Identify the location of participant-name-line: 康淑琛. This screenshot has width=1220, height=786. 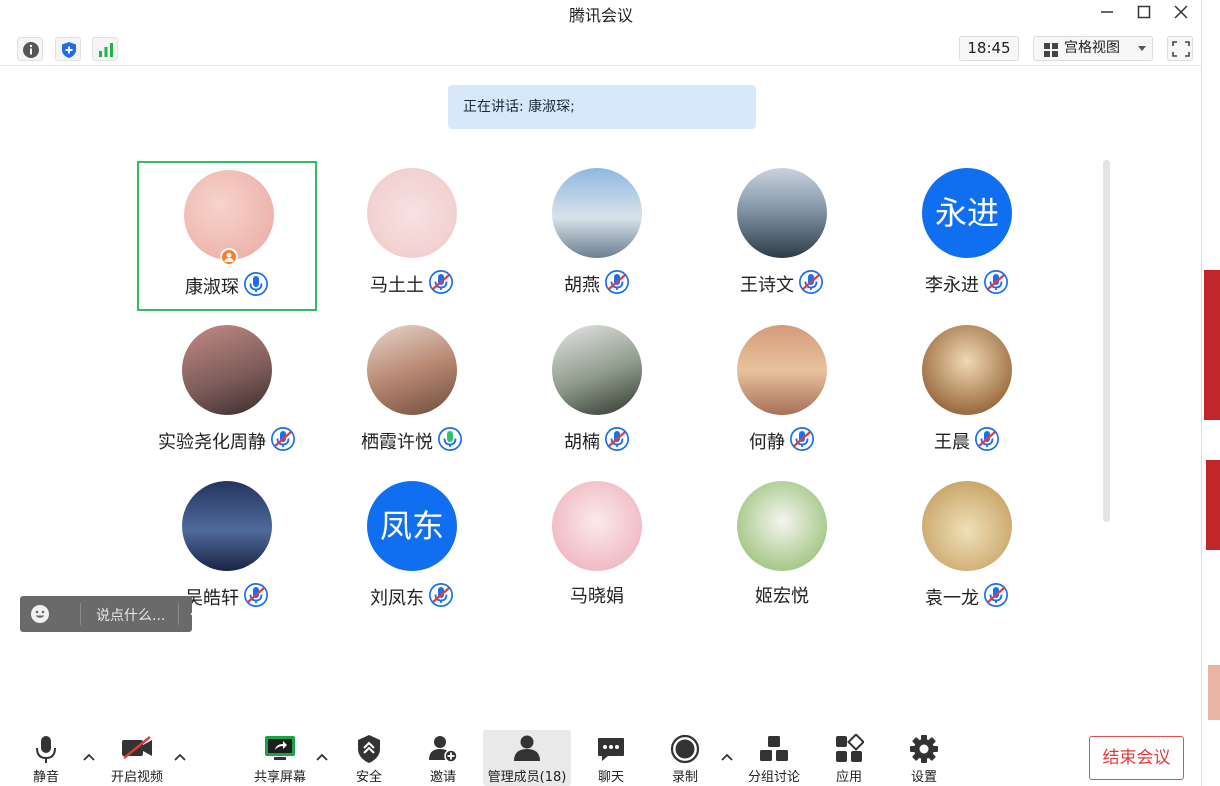
(227, 285).